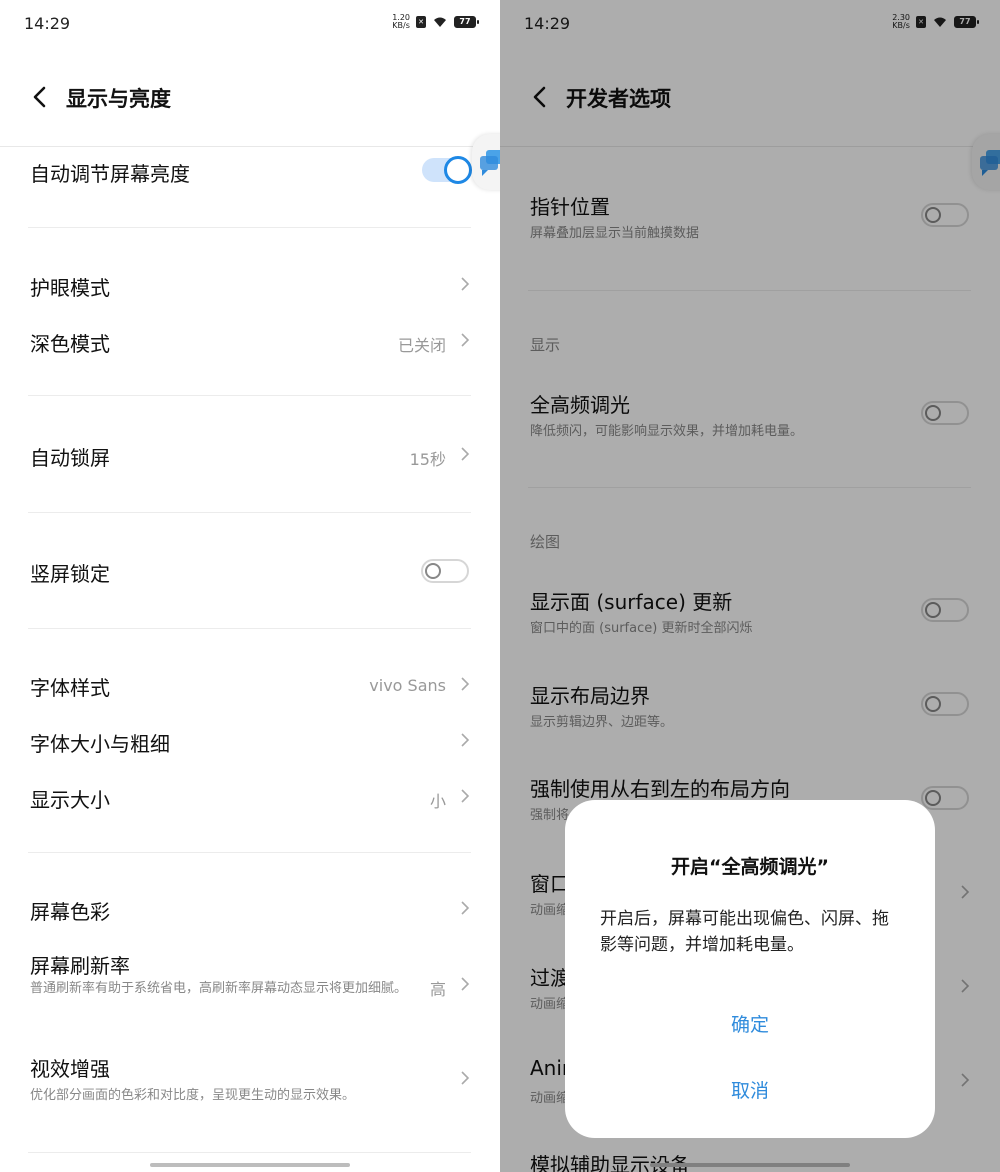 The height and width of the screenshot is (1172, 1000). What do you see at coordinates (750, 867) in the screenshot?
I see `dialog-title: 开启“全高频调光”` at bounding box center [750, 867].